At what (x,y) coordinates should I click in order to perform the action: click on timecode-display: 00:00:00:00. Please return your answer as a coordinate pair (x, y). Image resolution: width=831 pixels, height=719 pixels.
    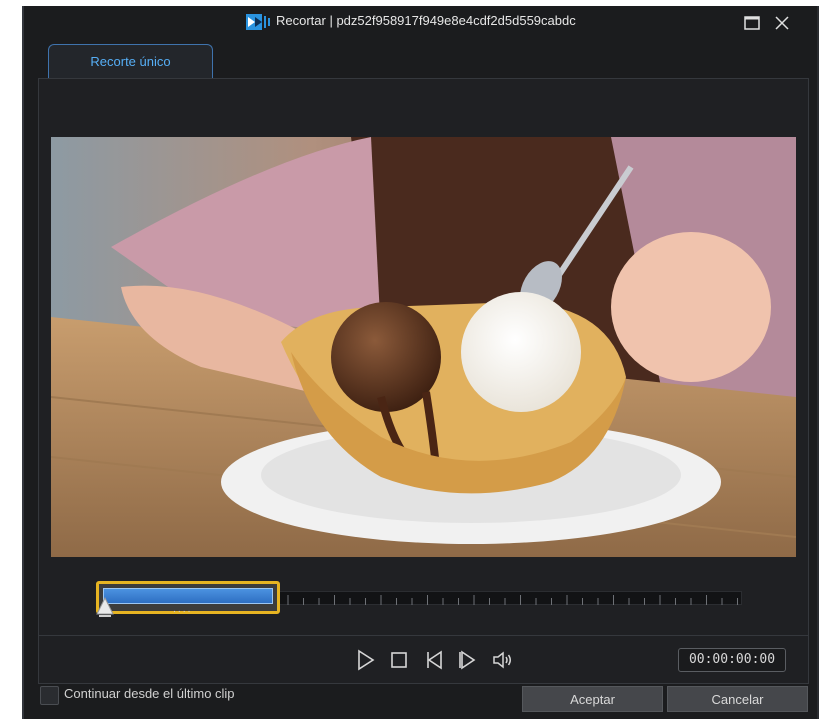
    Looking at the image, I should click on (732, 660).